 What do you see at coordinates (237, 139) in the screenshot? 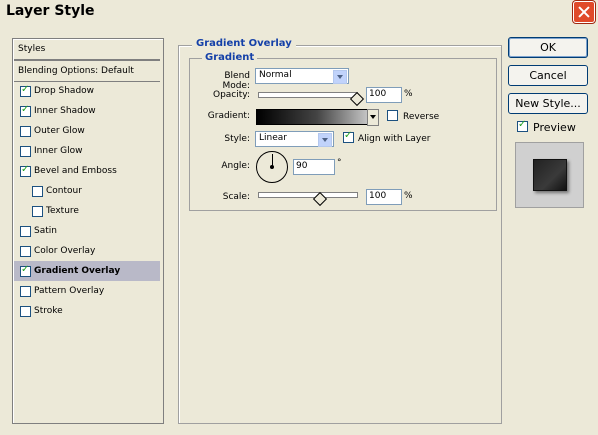
I see `style-label: Style:` at bounding box center [237, 139].